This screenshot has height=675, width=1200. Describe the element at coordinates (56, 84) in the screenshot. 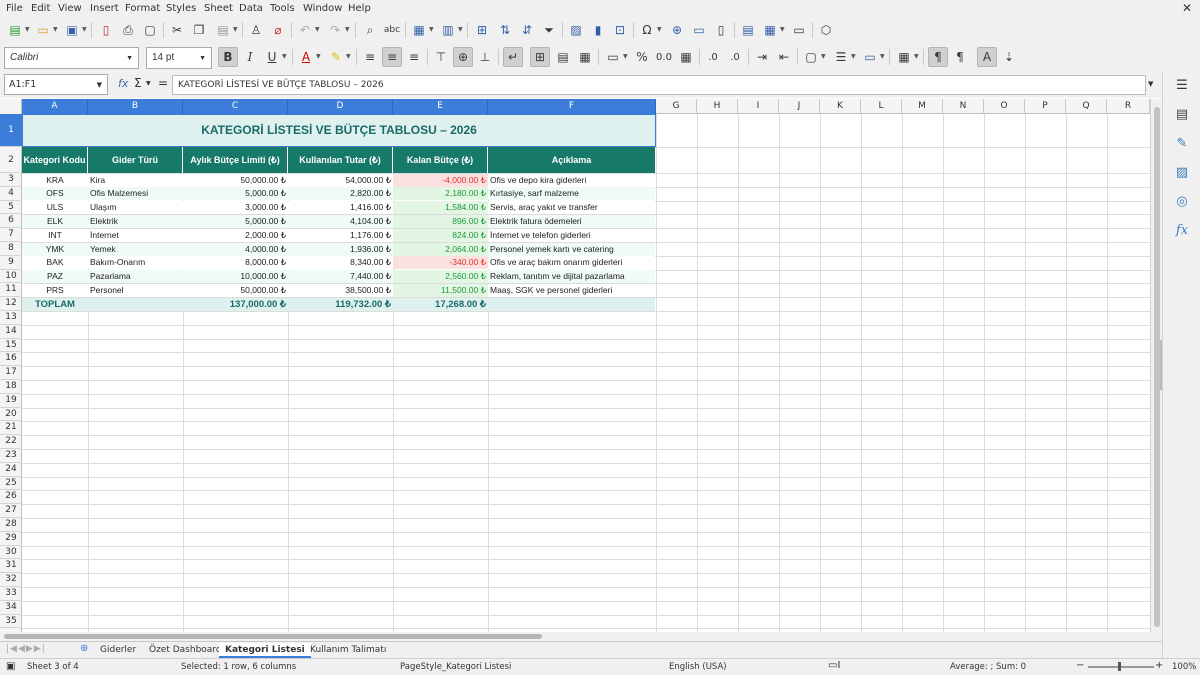

I see `name-box: A1:F1 ▼` at that location.